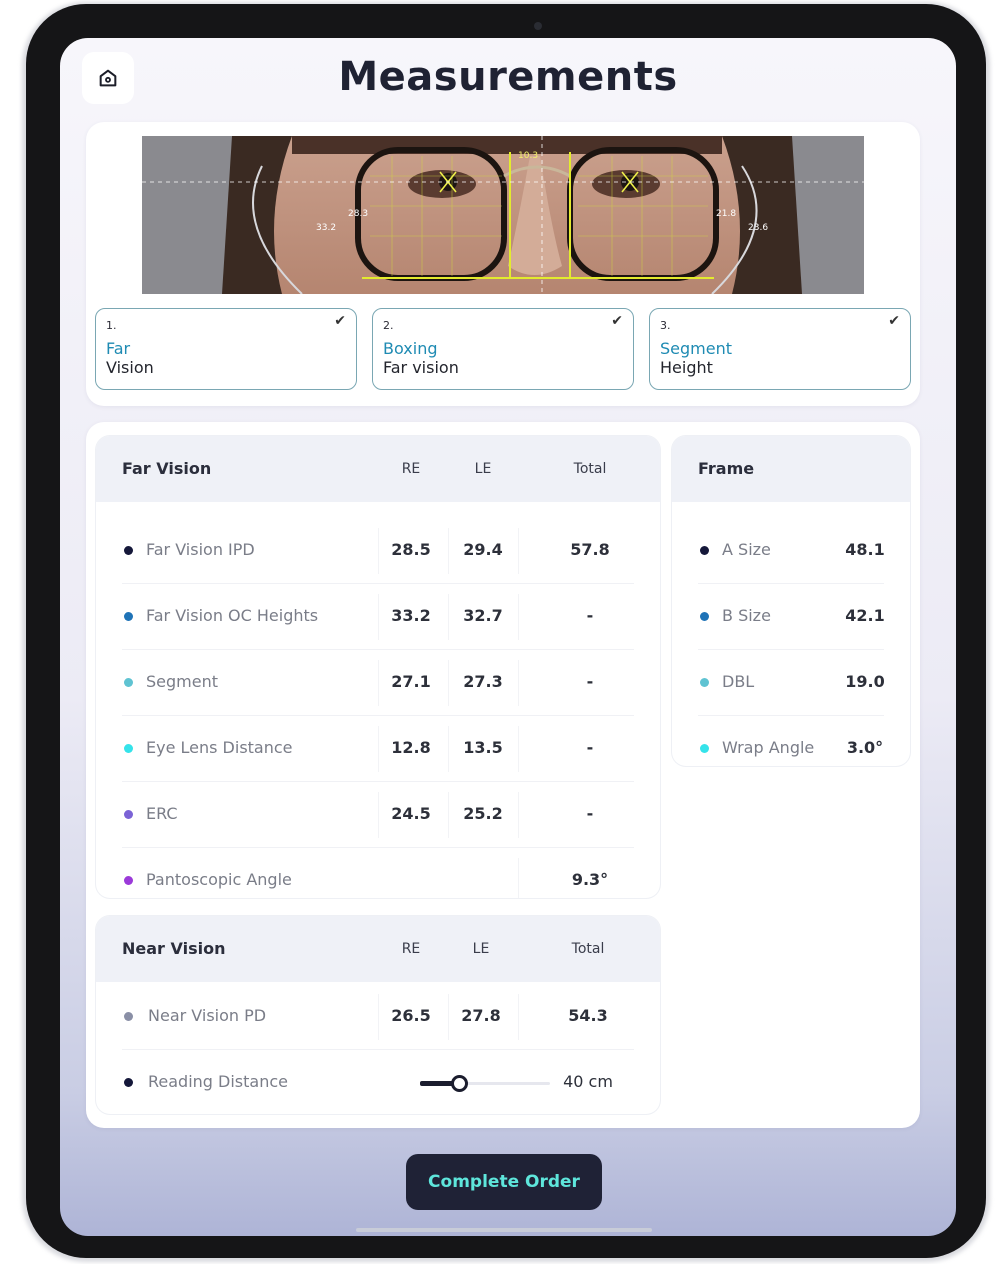  I want to click on table-row: Near Vision PD 26.5 27.8 54.3, so click(378, 1017).